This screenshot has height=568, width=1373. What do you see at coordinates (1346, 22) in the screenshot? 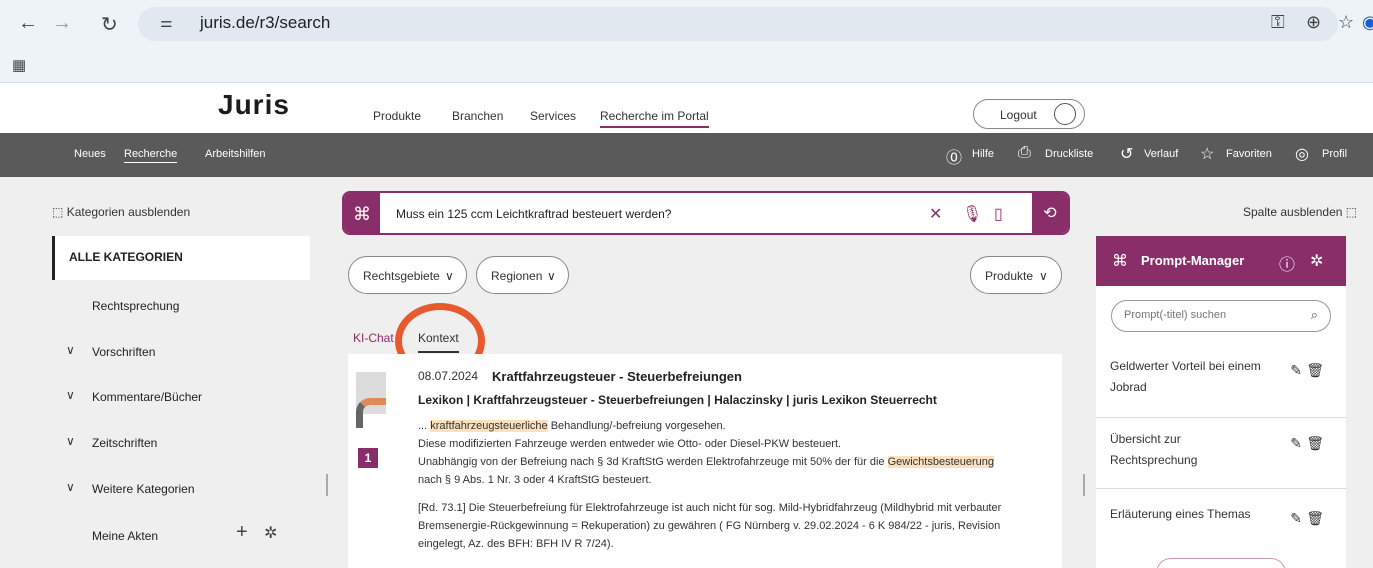
I see `star-icon: ☆` at bounding box center [1346, 22].